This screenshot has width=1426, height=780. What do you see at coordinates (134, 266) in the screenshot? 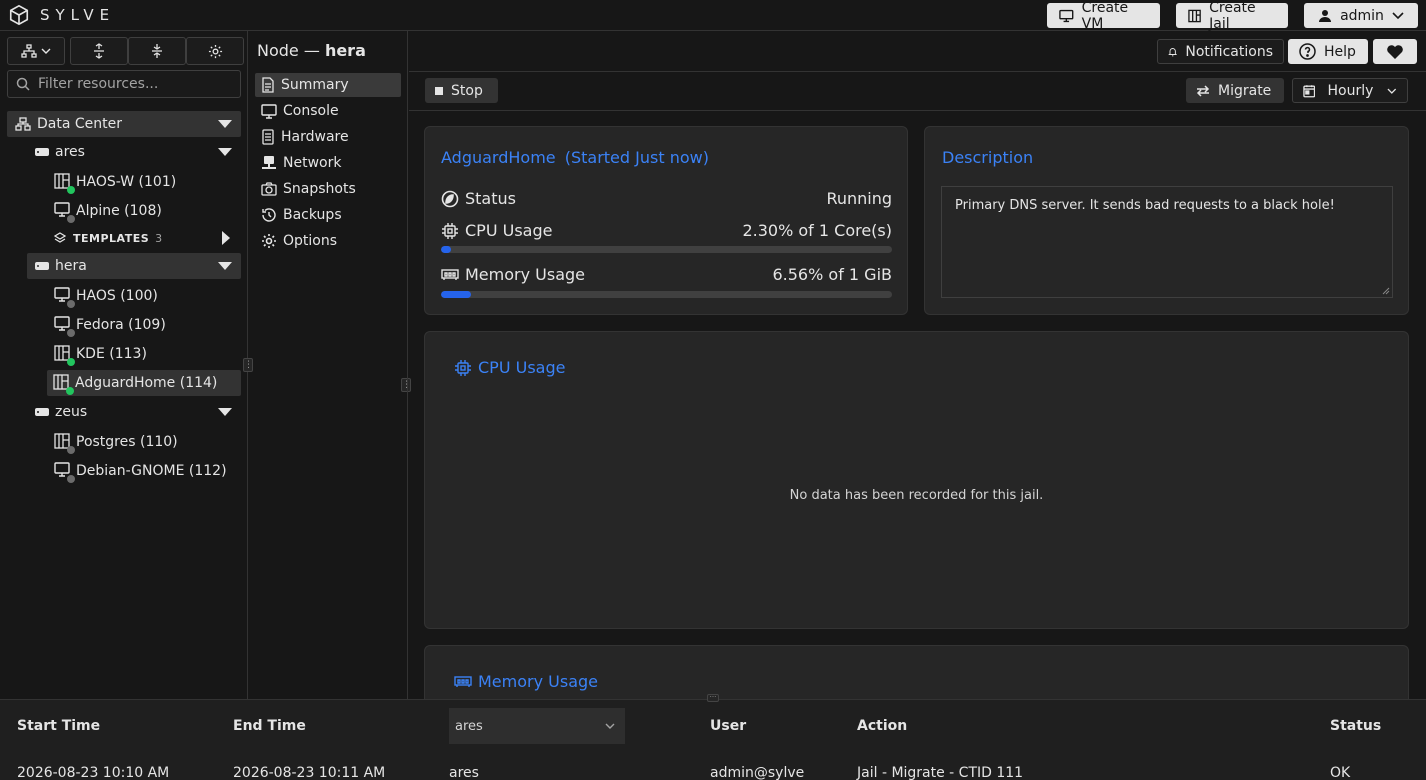
I see `tree-node-hera: hera` at bounding box center [134, 266].